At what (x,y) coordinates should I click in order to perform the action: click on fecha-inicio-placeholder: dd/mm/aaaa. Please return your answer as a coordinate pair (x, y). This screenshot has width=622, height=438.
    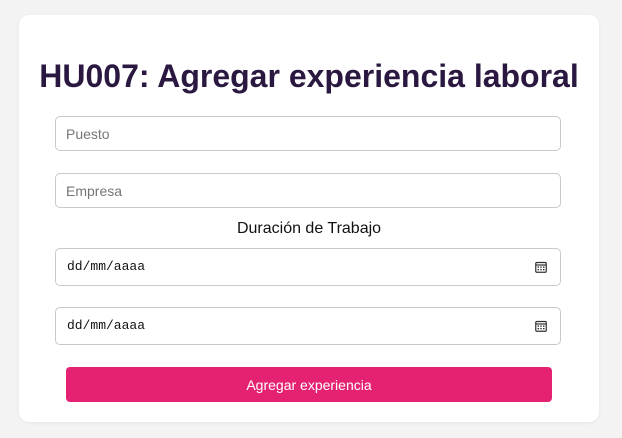
    Looking at the image, I should click on (106, 266).